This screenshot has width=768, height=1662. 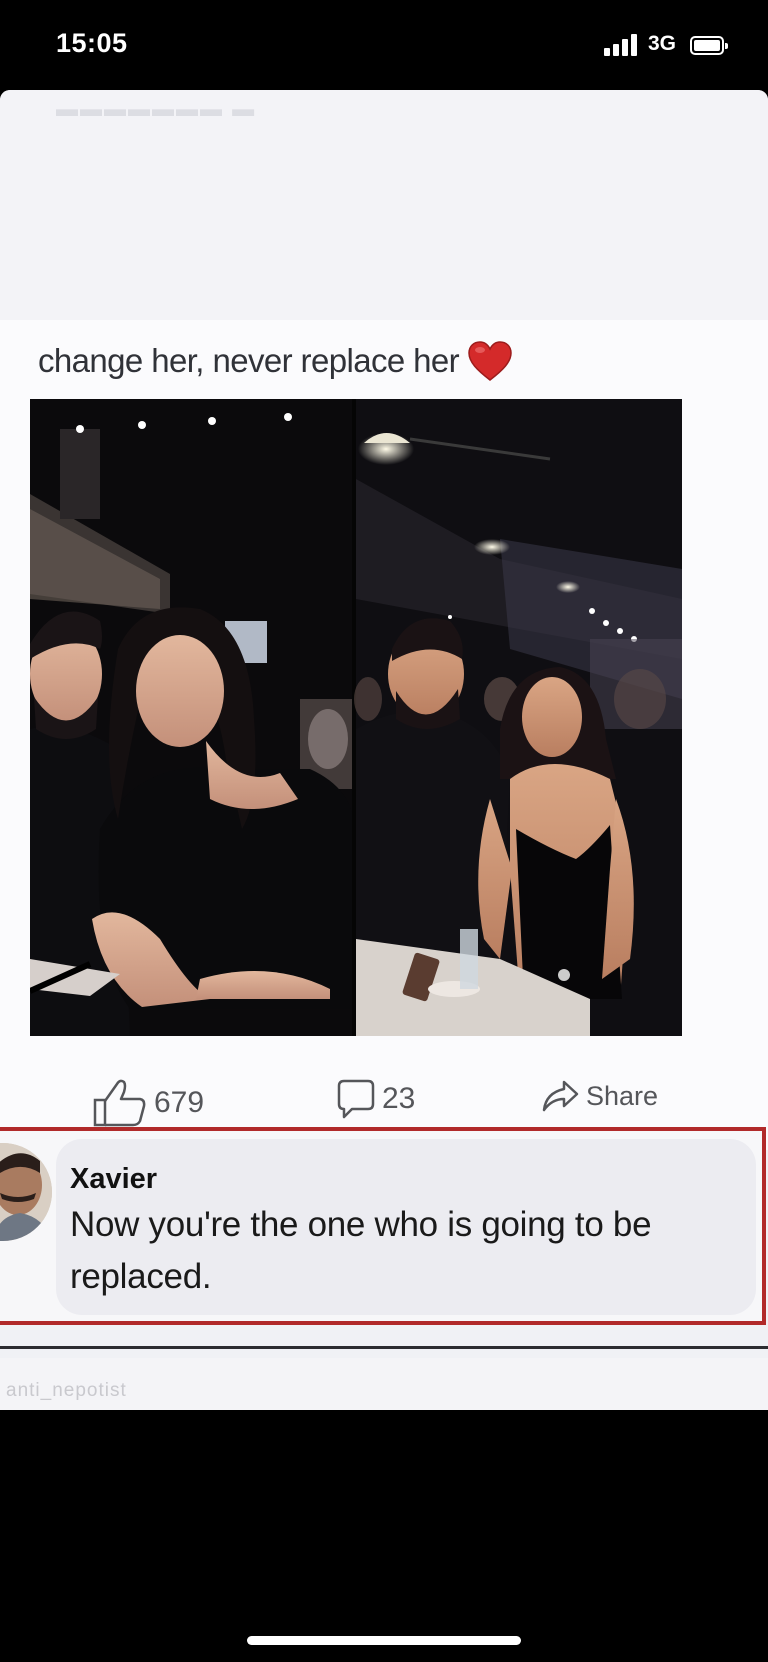 I want to click on avatar, so click(x=26, y=1192).